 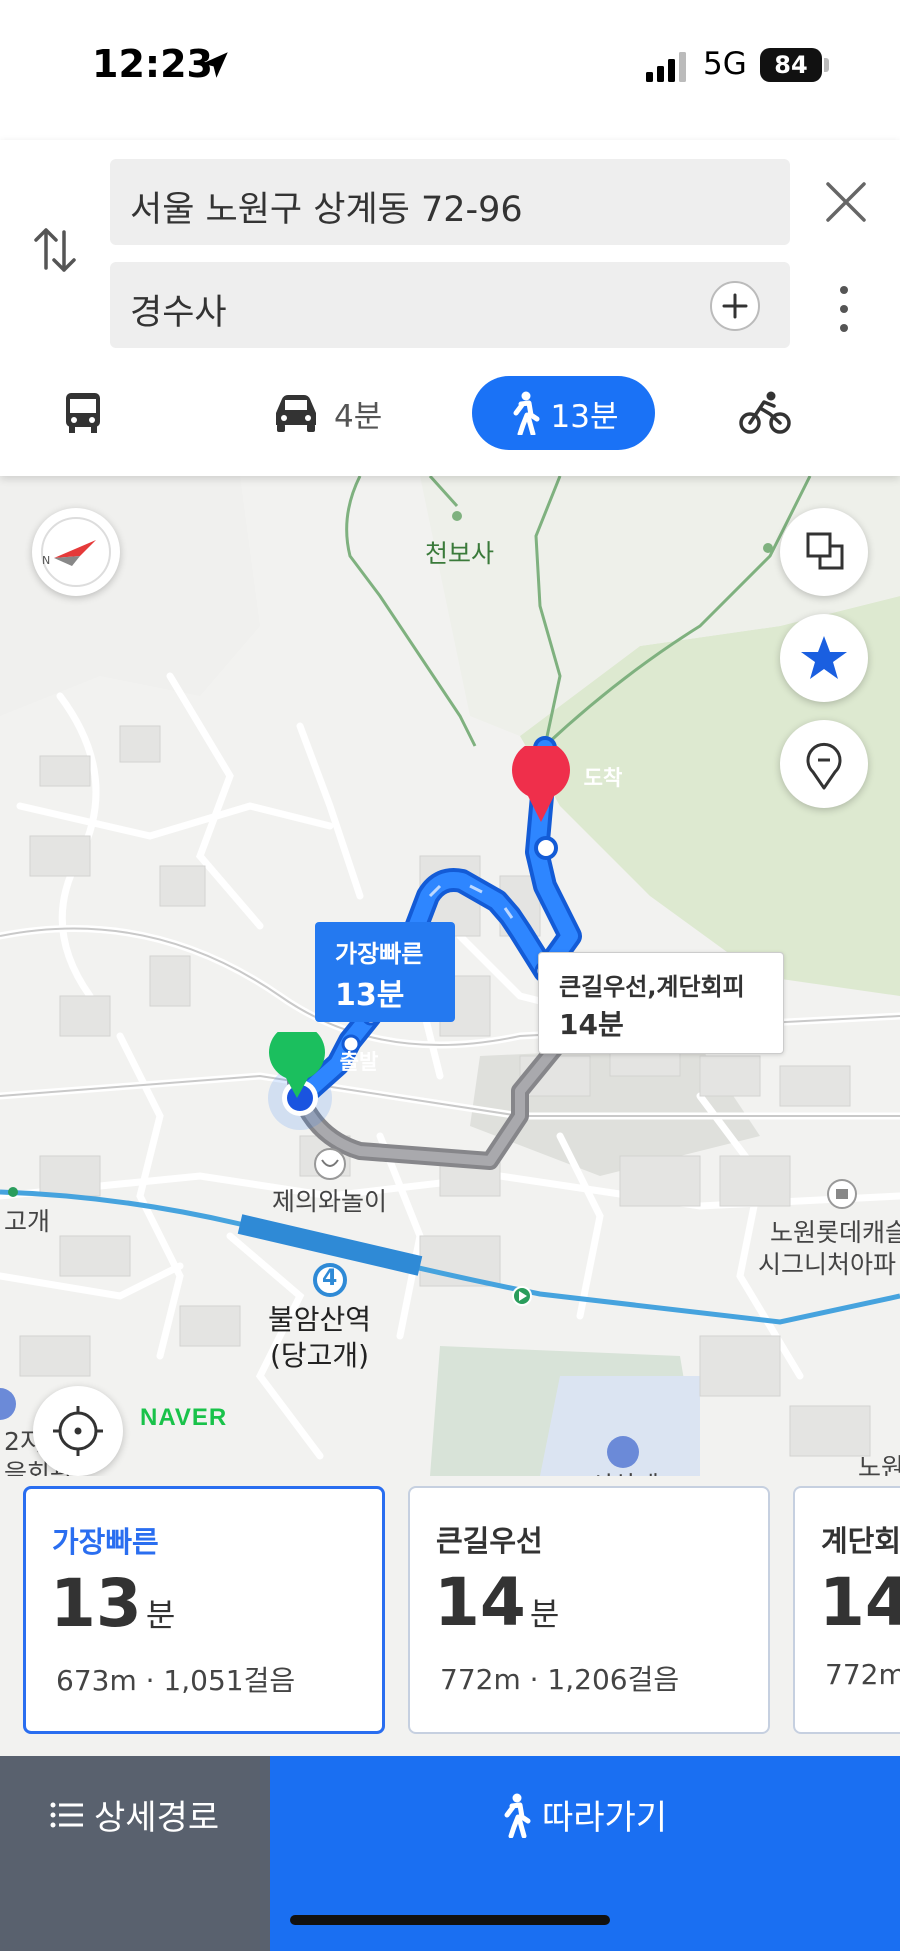 I want to click on end-pin-icon, so click(x=541, y=781).